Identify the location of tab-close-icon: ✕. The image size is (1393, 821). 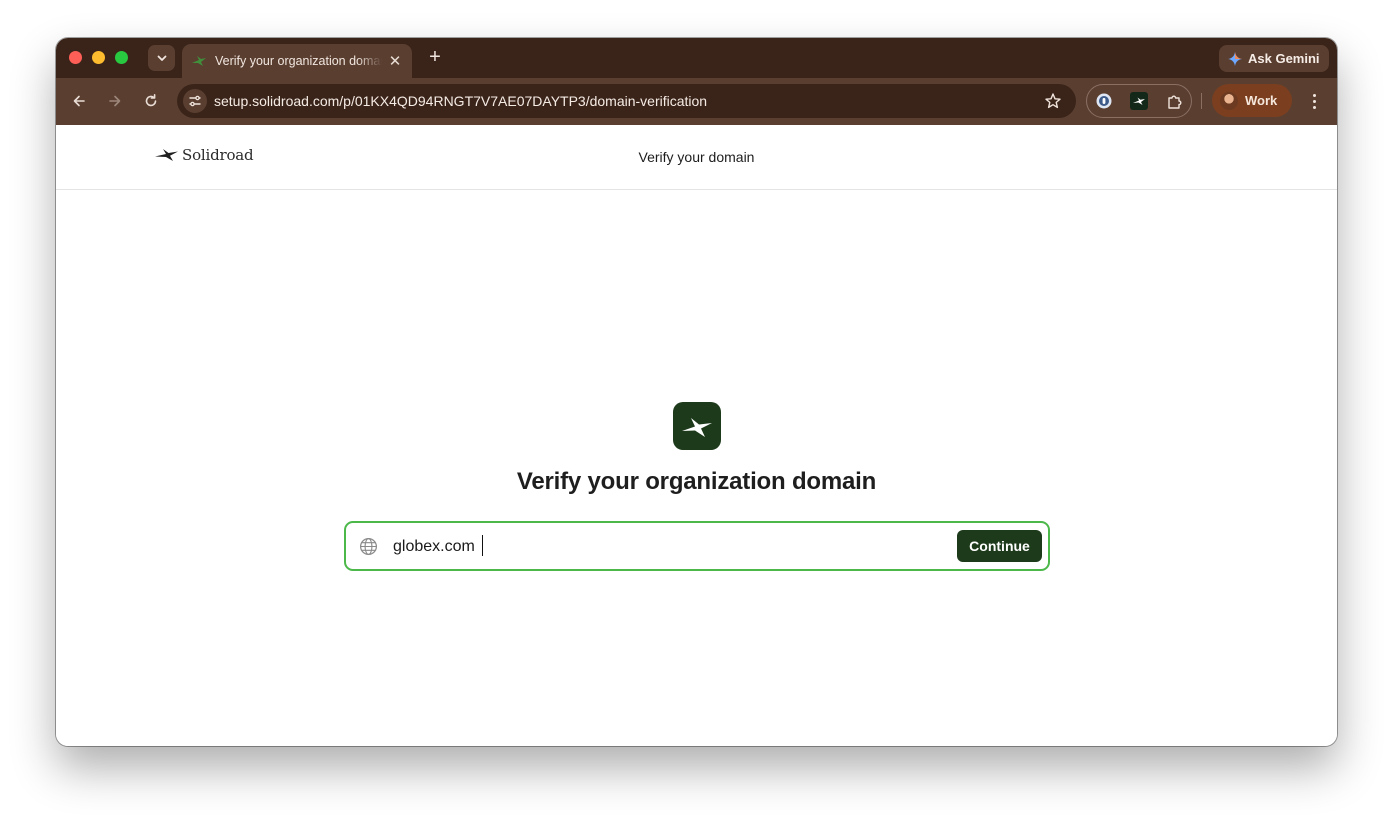
(395, 61).